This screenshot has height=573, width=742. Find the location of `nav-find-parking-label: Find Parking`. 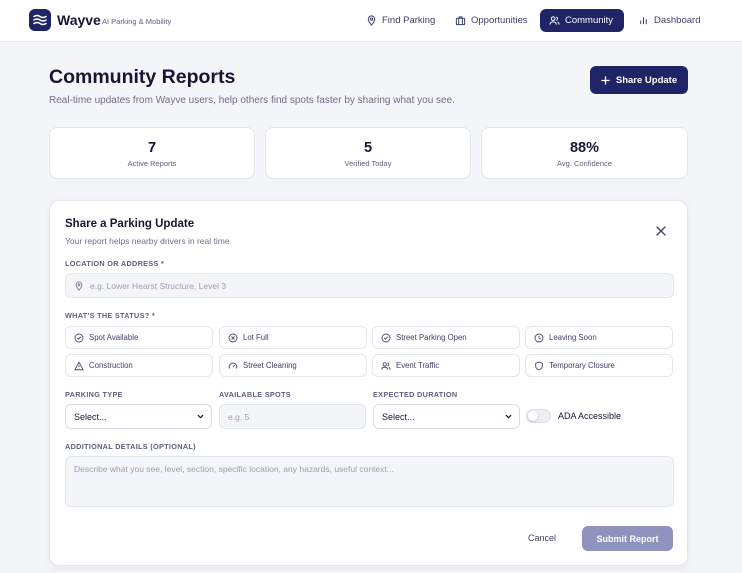

nav-find-parking-label: Find Parking is located at coordinates (409, 20).